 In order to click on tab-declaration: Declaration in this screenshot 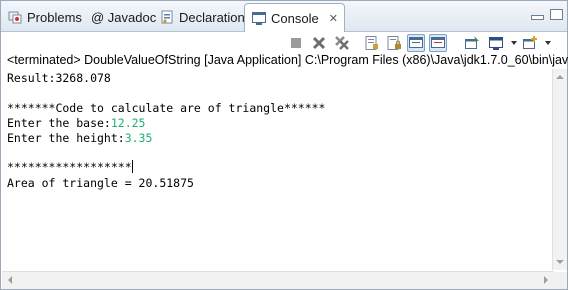, I will do `click(202, 17)`.